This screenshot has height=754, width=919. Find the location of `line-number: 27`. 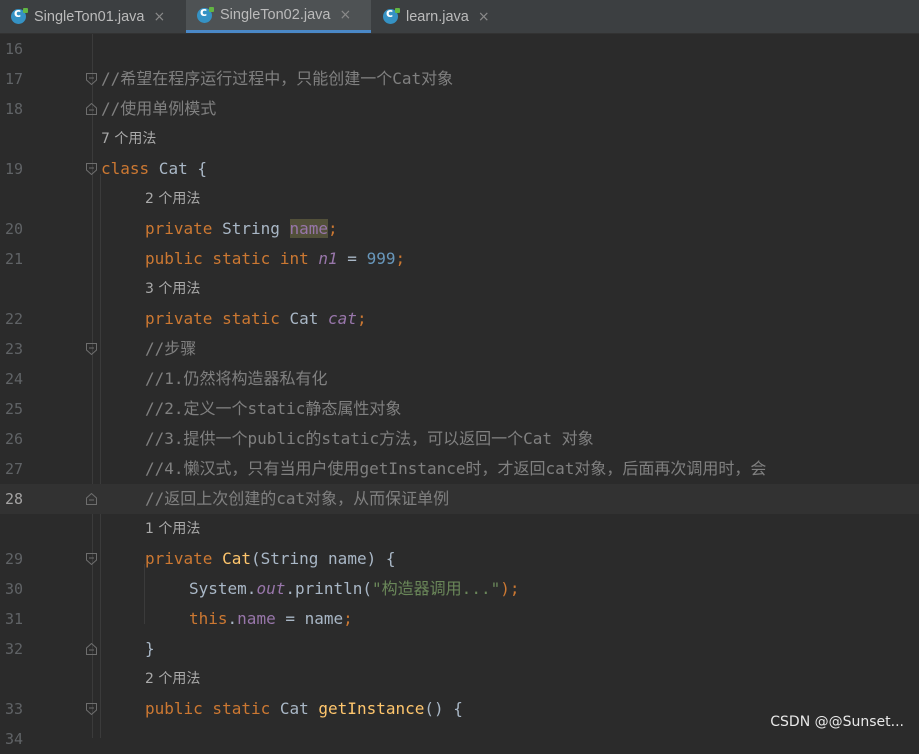

line-number: 27 is located at coordinates (14, 469).